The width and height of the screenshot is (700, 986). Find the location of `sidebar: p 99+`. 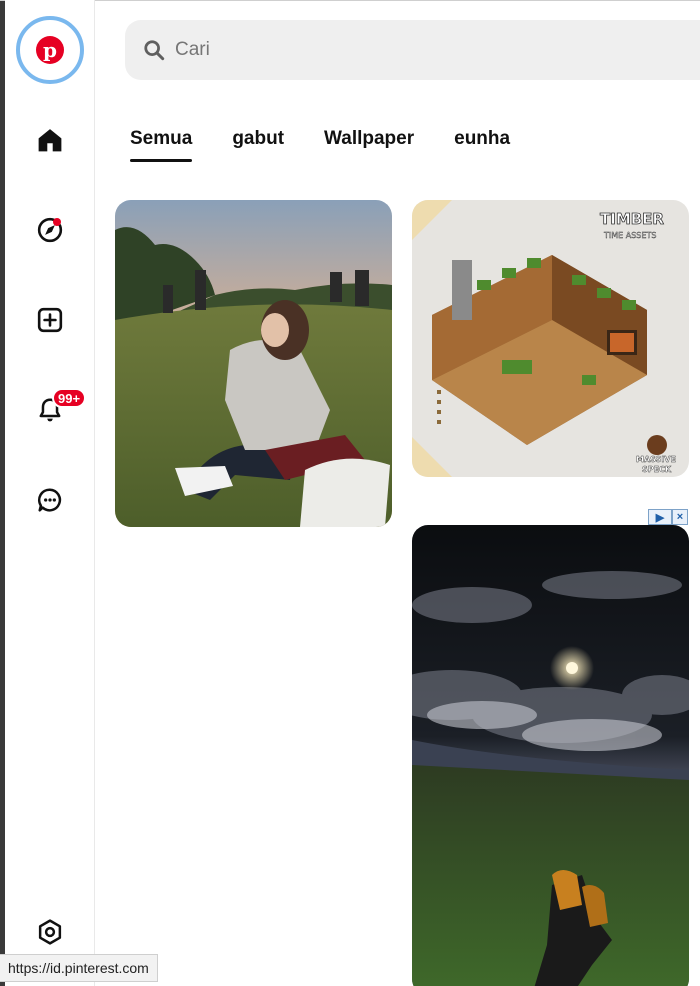

sidebar: p 99+ is located at coordinates (50, 493).